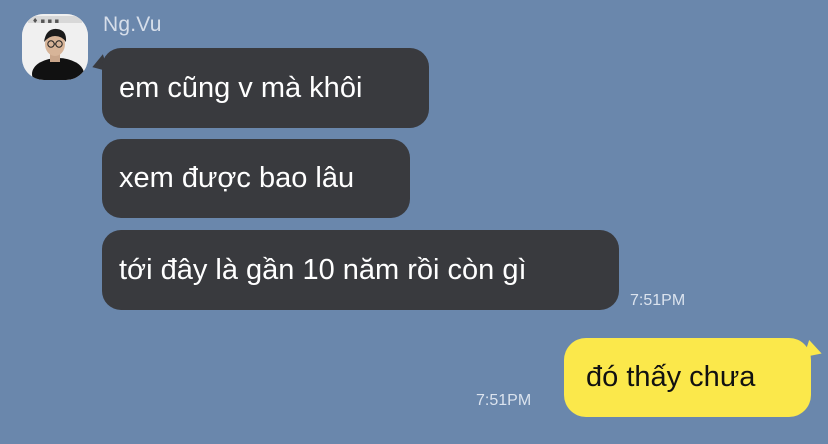 The image size is (828, 444). Describe the element at coordinates (132, 24) in the screenshot. I see `sender-name: Ng.Vu` at that location.